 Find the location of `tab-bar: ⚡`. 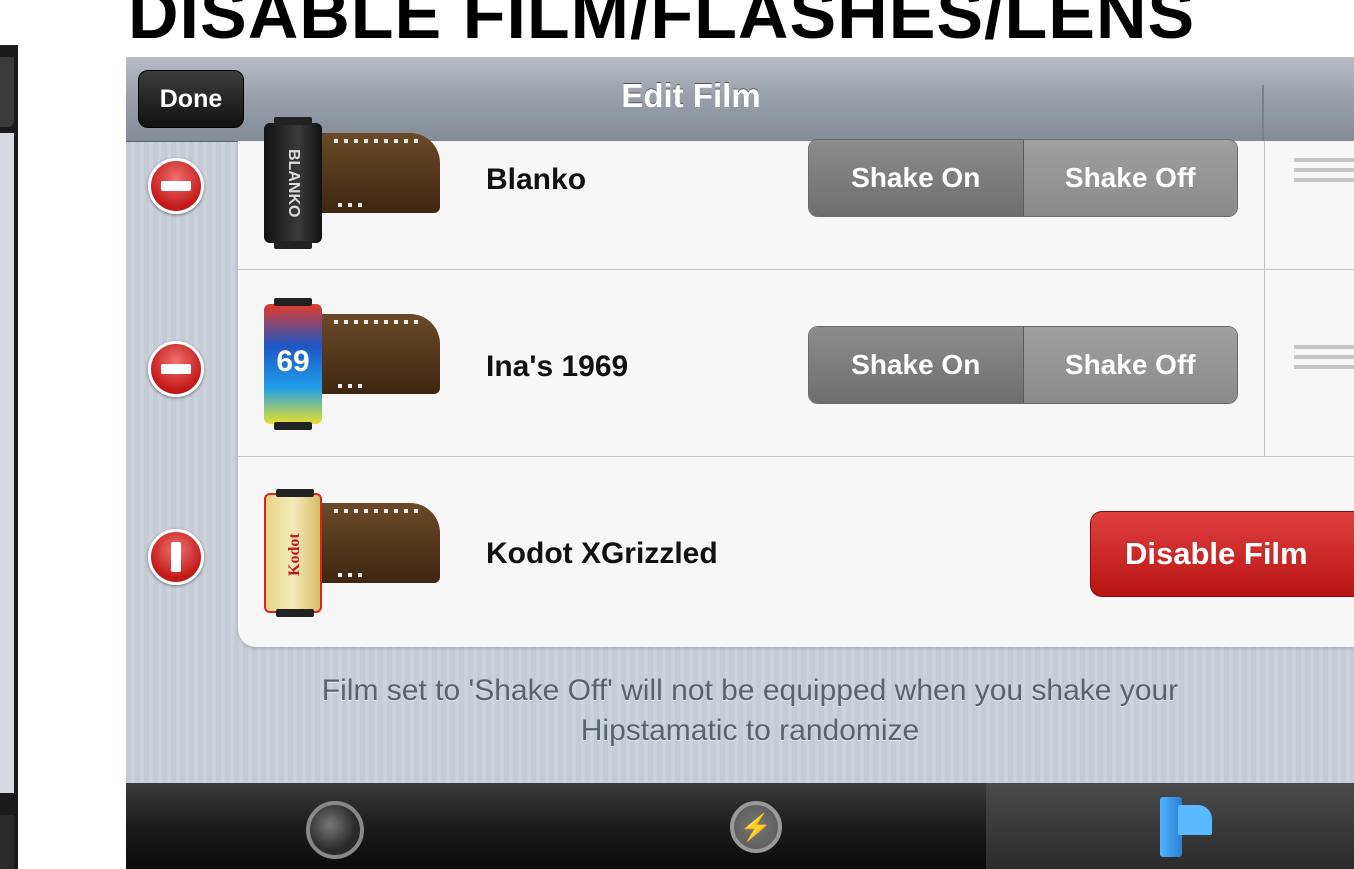

tab-bar: ⚡ is located at coordinates (740, 826).